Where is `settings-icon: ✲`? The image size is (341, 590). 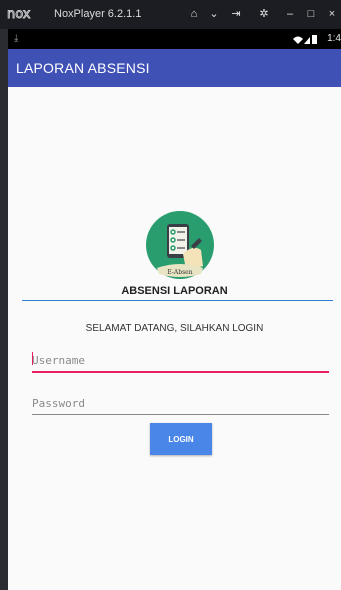 settings-icon: ✲ is located at coordinates (264, 14).